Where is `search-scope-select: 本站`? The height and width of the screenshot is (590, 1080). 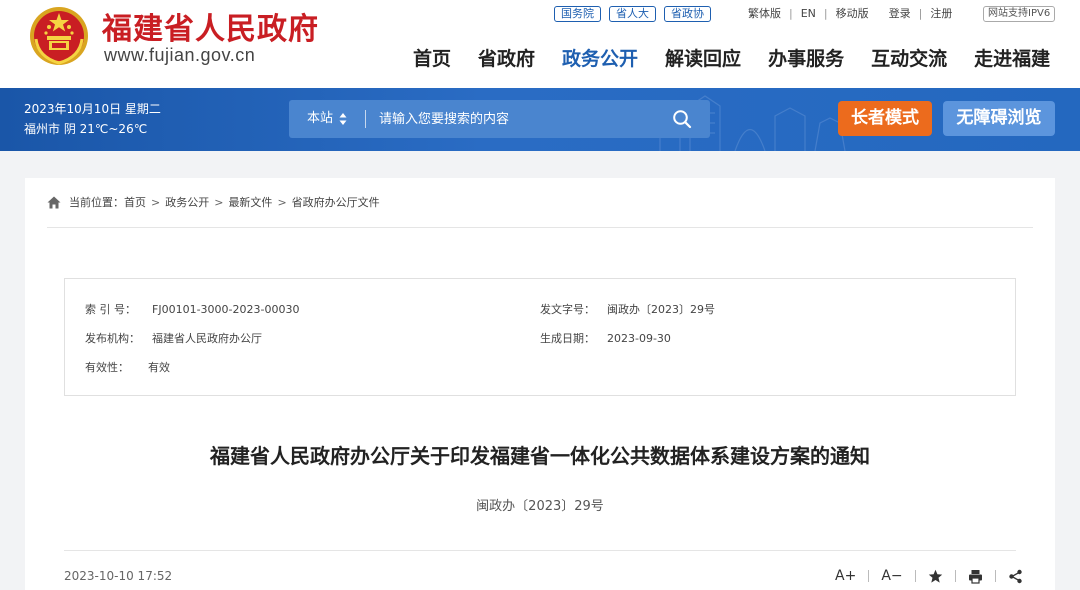 search-scope-select: 本站 is located at coordinates (320, 119).